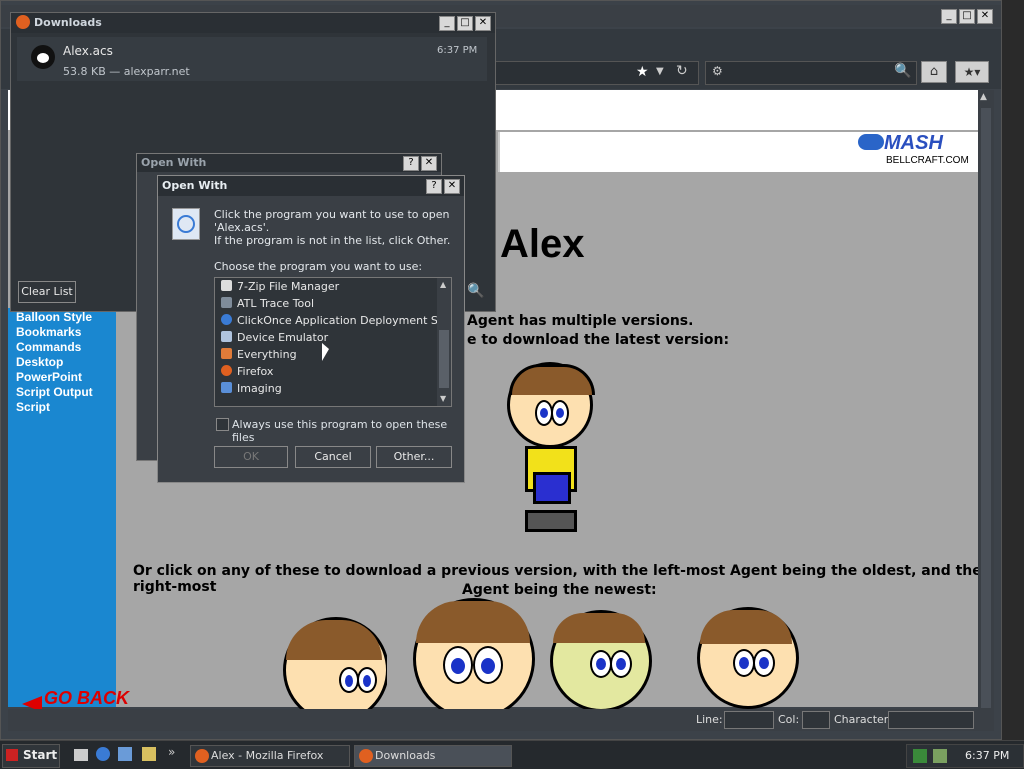 The image size is (1024, 769). What do you see at coordinates (43, 57) in the screenshot?
I see `alex-acs-icon` at bounding box center [43, 57].